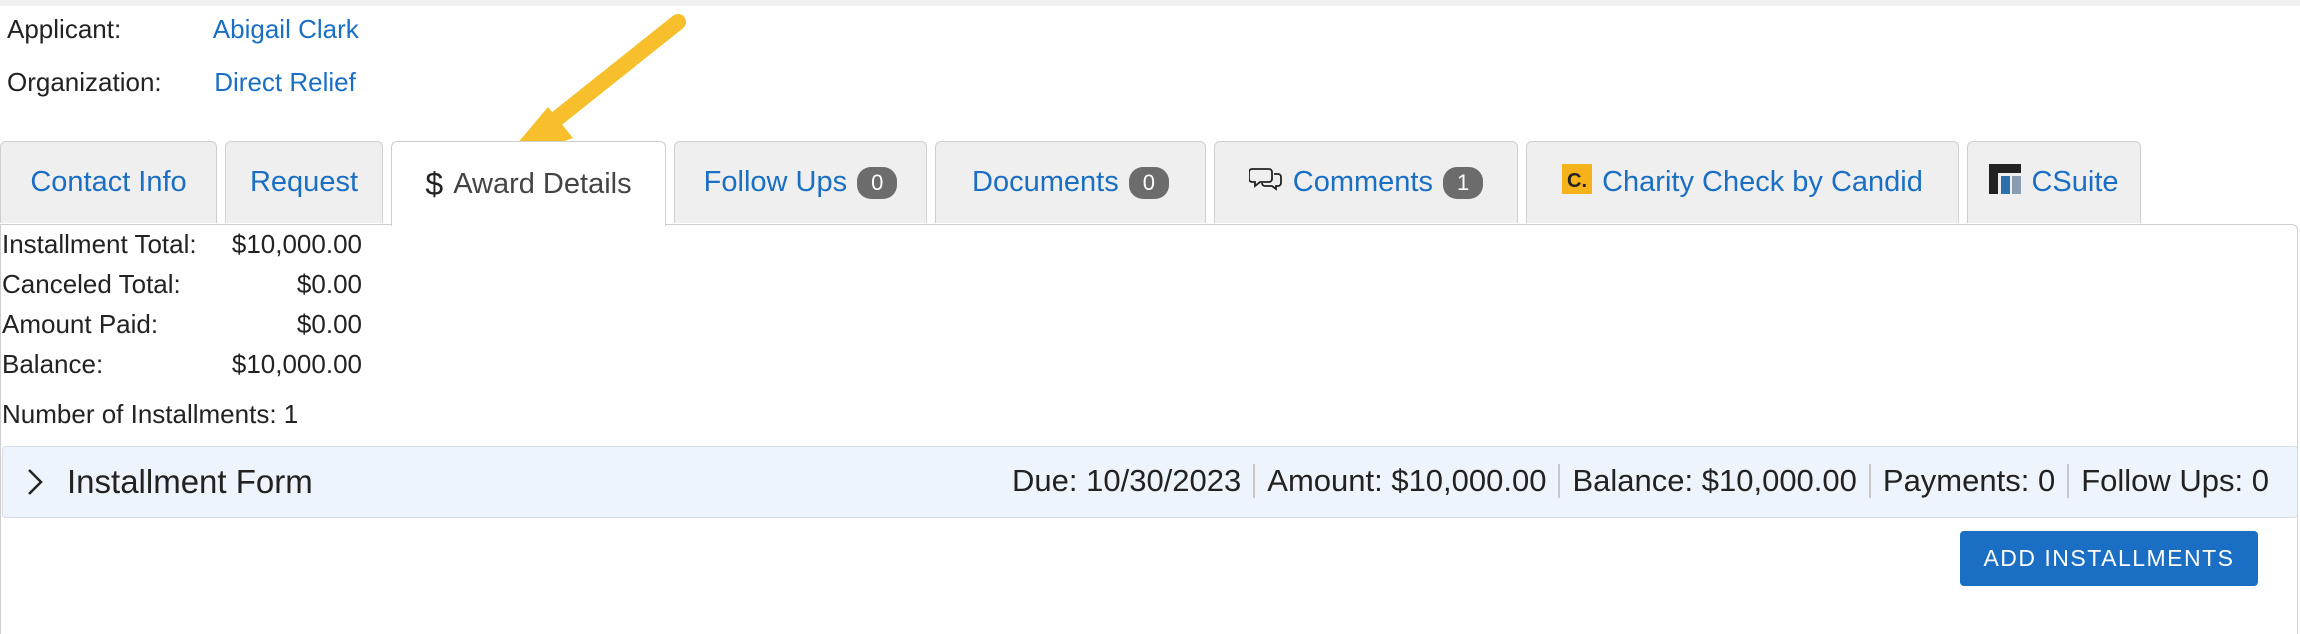 Image resolution: width=2300 pixels, height=634 pixels. I want to click on balance-row: Balance: $10,000.00, so click(182, 364).